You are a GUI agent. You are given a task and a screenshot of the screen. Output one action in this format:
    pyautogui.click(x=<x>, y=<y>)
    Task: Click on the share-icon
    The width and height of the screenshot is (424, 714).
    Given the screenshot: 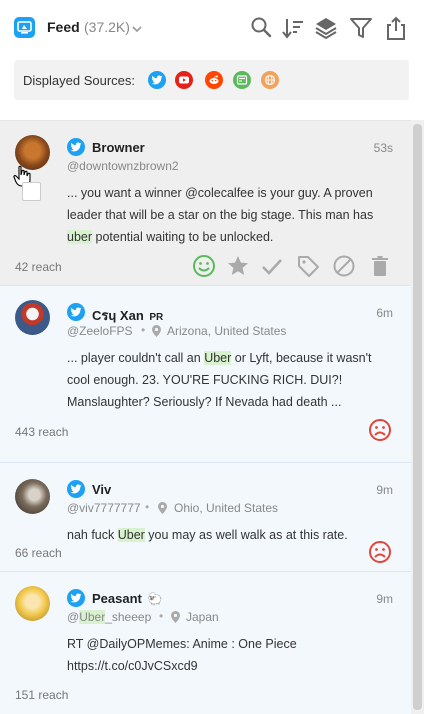 What is the action you would take?
    pyautogui.click(x=396, y=28)
    